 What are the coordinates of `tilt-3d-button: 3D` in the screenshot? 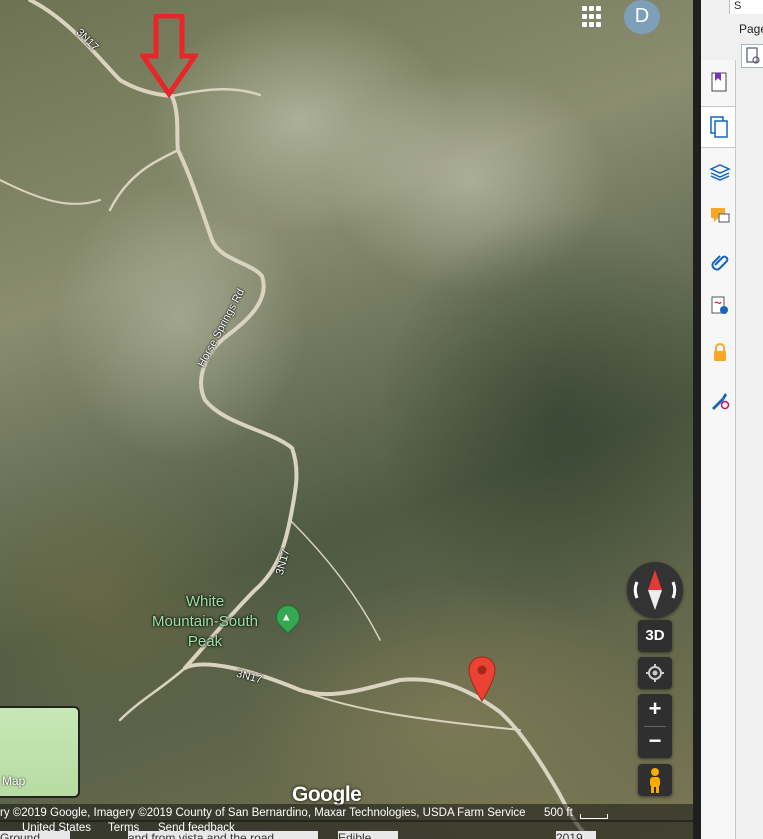 It's located at (655, 636).